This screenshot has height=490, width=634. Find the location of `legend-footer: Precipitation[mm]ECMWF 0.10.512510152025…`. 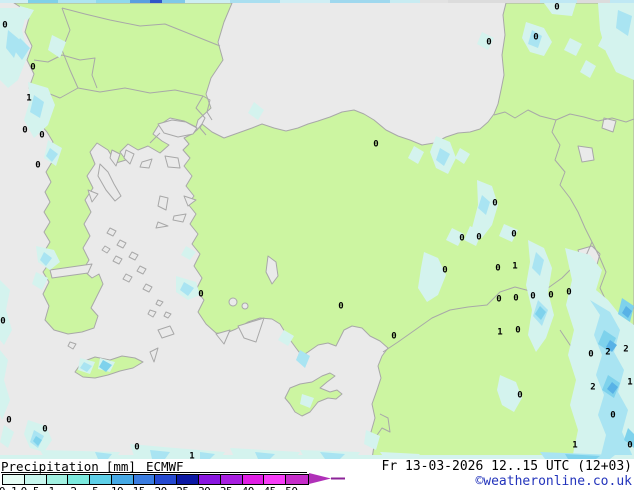

legend-footer: Precipitation[mm]ECMWF 0.10.512510152025… is located at coordinates (317, 474).